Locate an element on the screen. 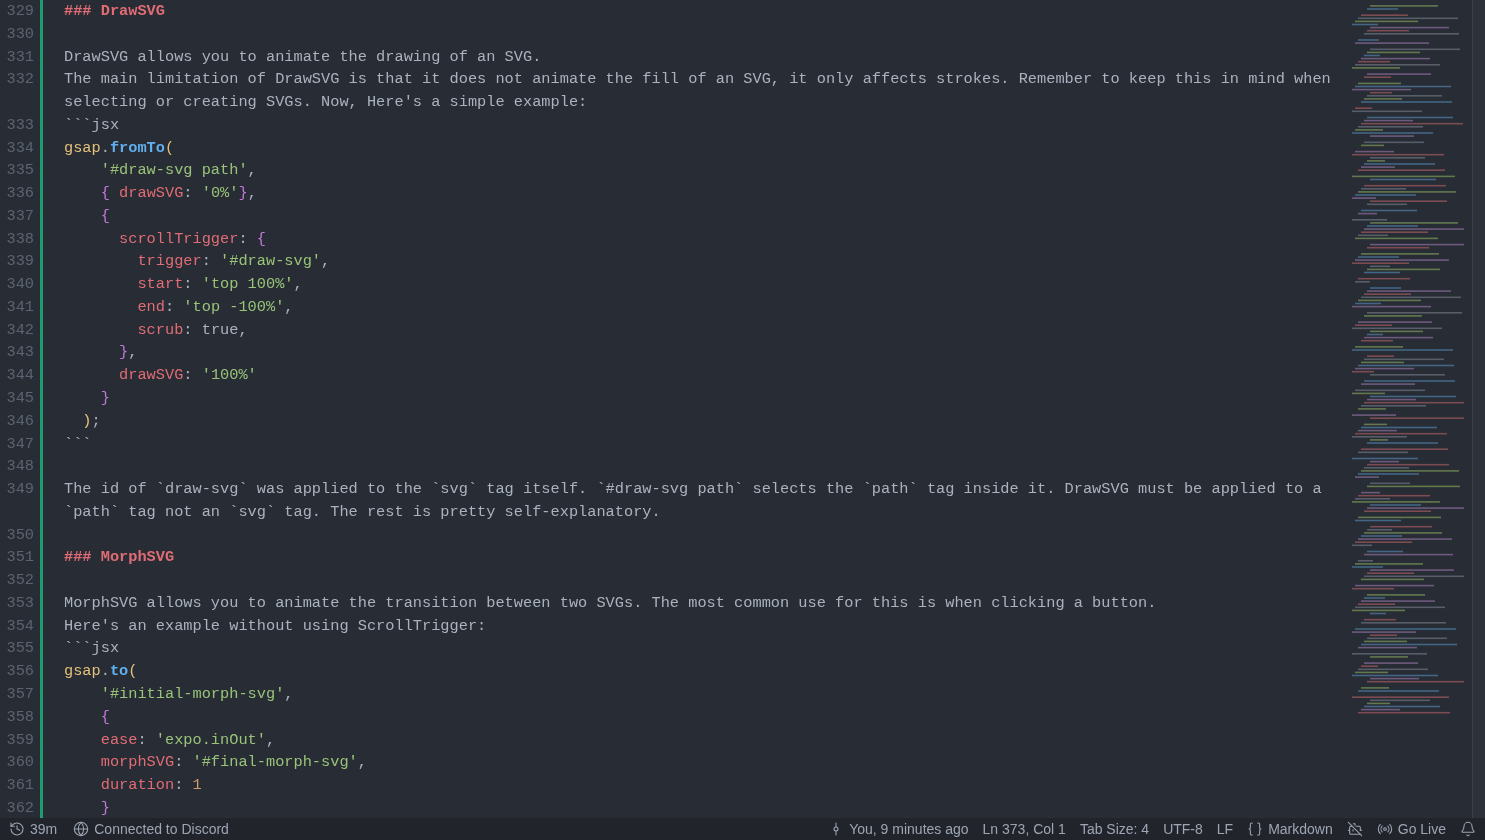 The width and height of the screenshot is (1485, 840). code-line: ### MorphSVG is located at coordinates (120, 558).